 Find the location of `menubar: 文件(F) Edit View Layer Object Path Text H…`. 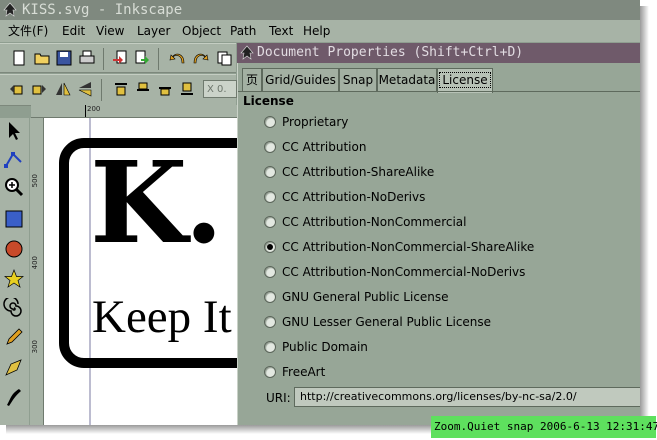

menubar: 文件(F) Edit View Layer Object Path Text H… is located at coordinates (320, 31).